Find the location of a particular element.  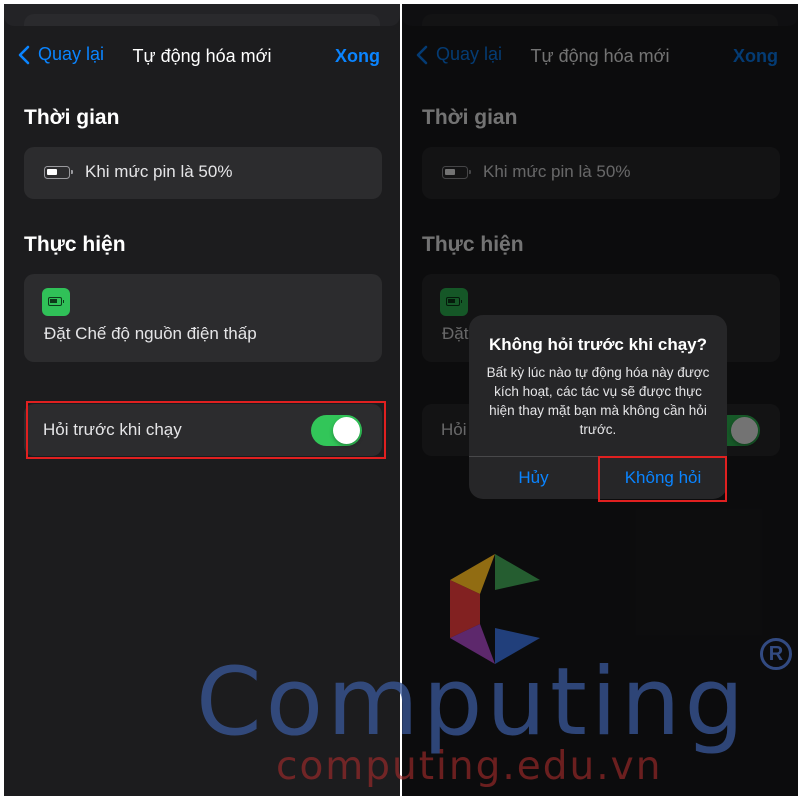

alert-title: Không hỏi trước khi chạy? is located at coordinates (598, 344).